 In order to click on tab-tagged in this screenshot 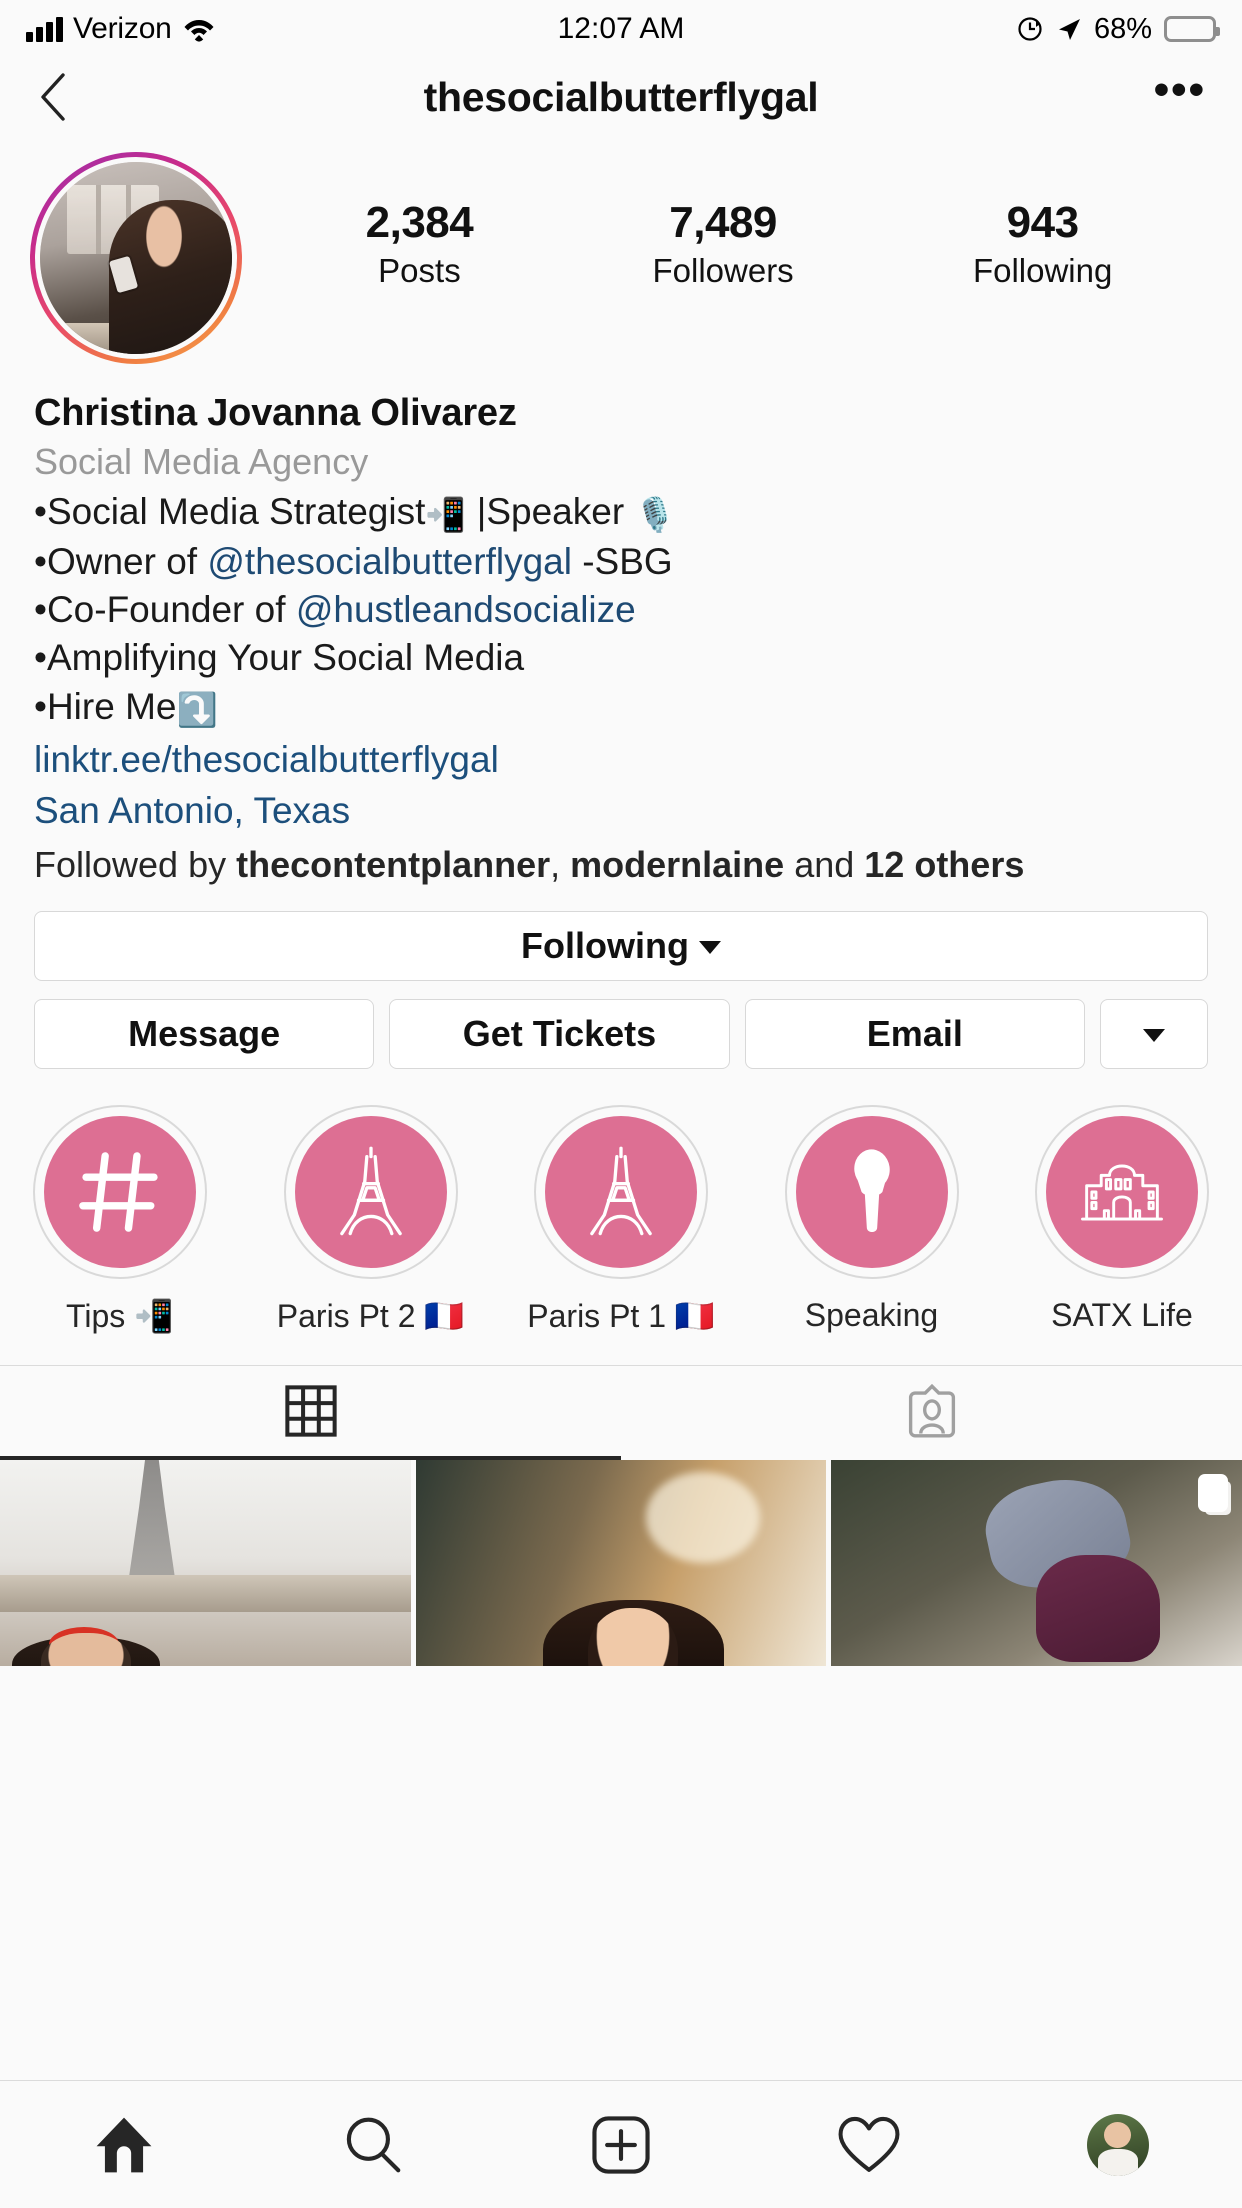, I will do `click(931, 1413)`.